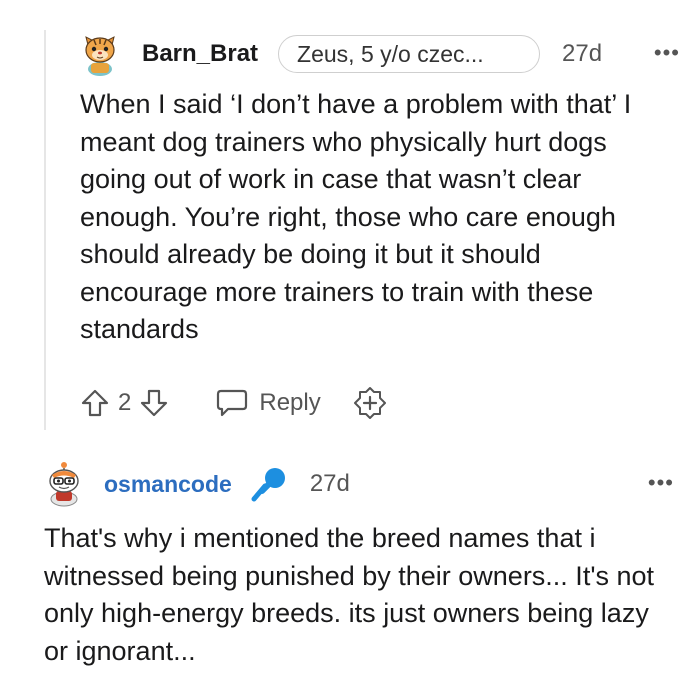 The image size is (700, 697). Describe the element at coordinates (359, 484) in the screenshot. I see `comment-header: osmancode 27d •••` at that location.